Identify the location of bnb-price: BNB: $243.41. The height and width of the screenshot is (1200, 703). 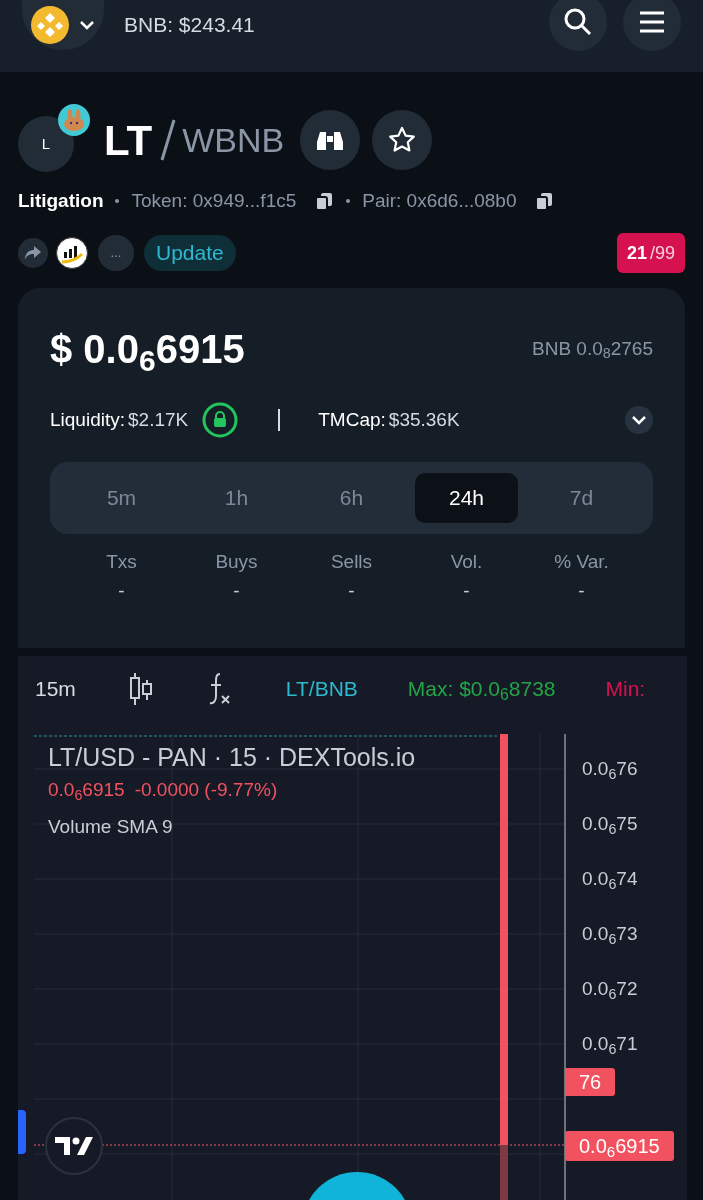
(189, 25).